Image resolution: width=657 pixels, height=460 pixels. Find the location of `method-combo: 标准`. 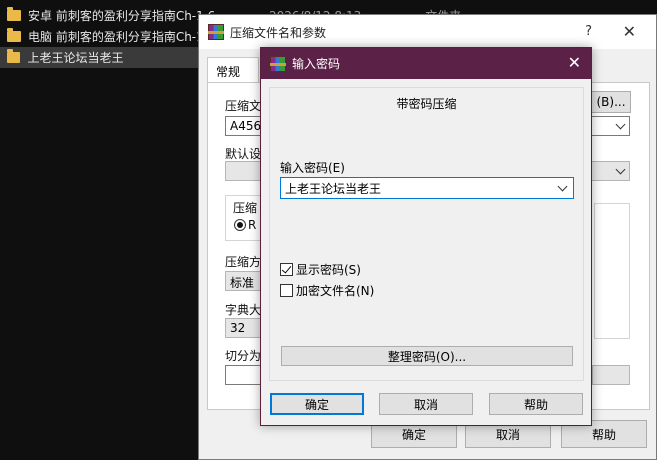

method-combo: 标准 is located at coordinates (245, 281).